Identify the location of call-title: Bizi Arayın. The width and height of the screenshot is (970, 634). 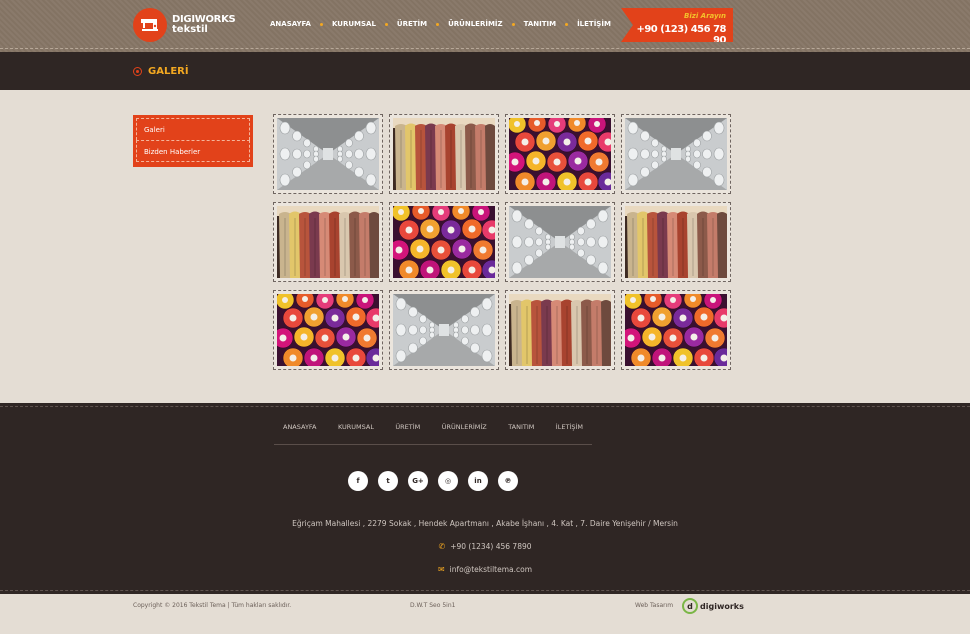
(705, 16).